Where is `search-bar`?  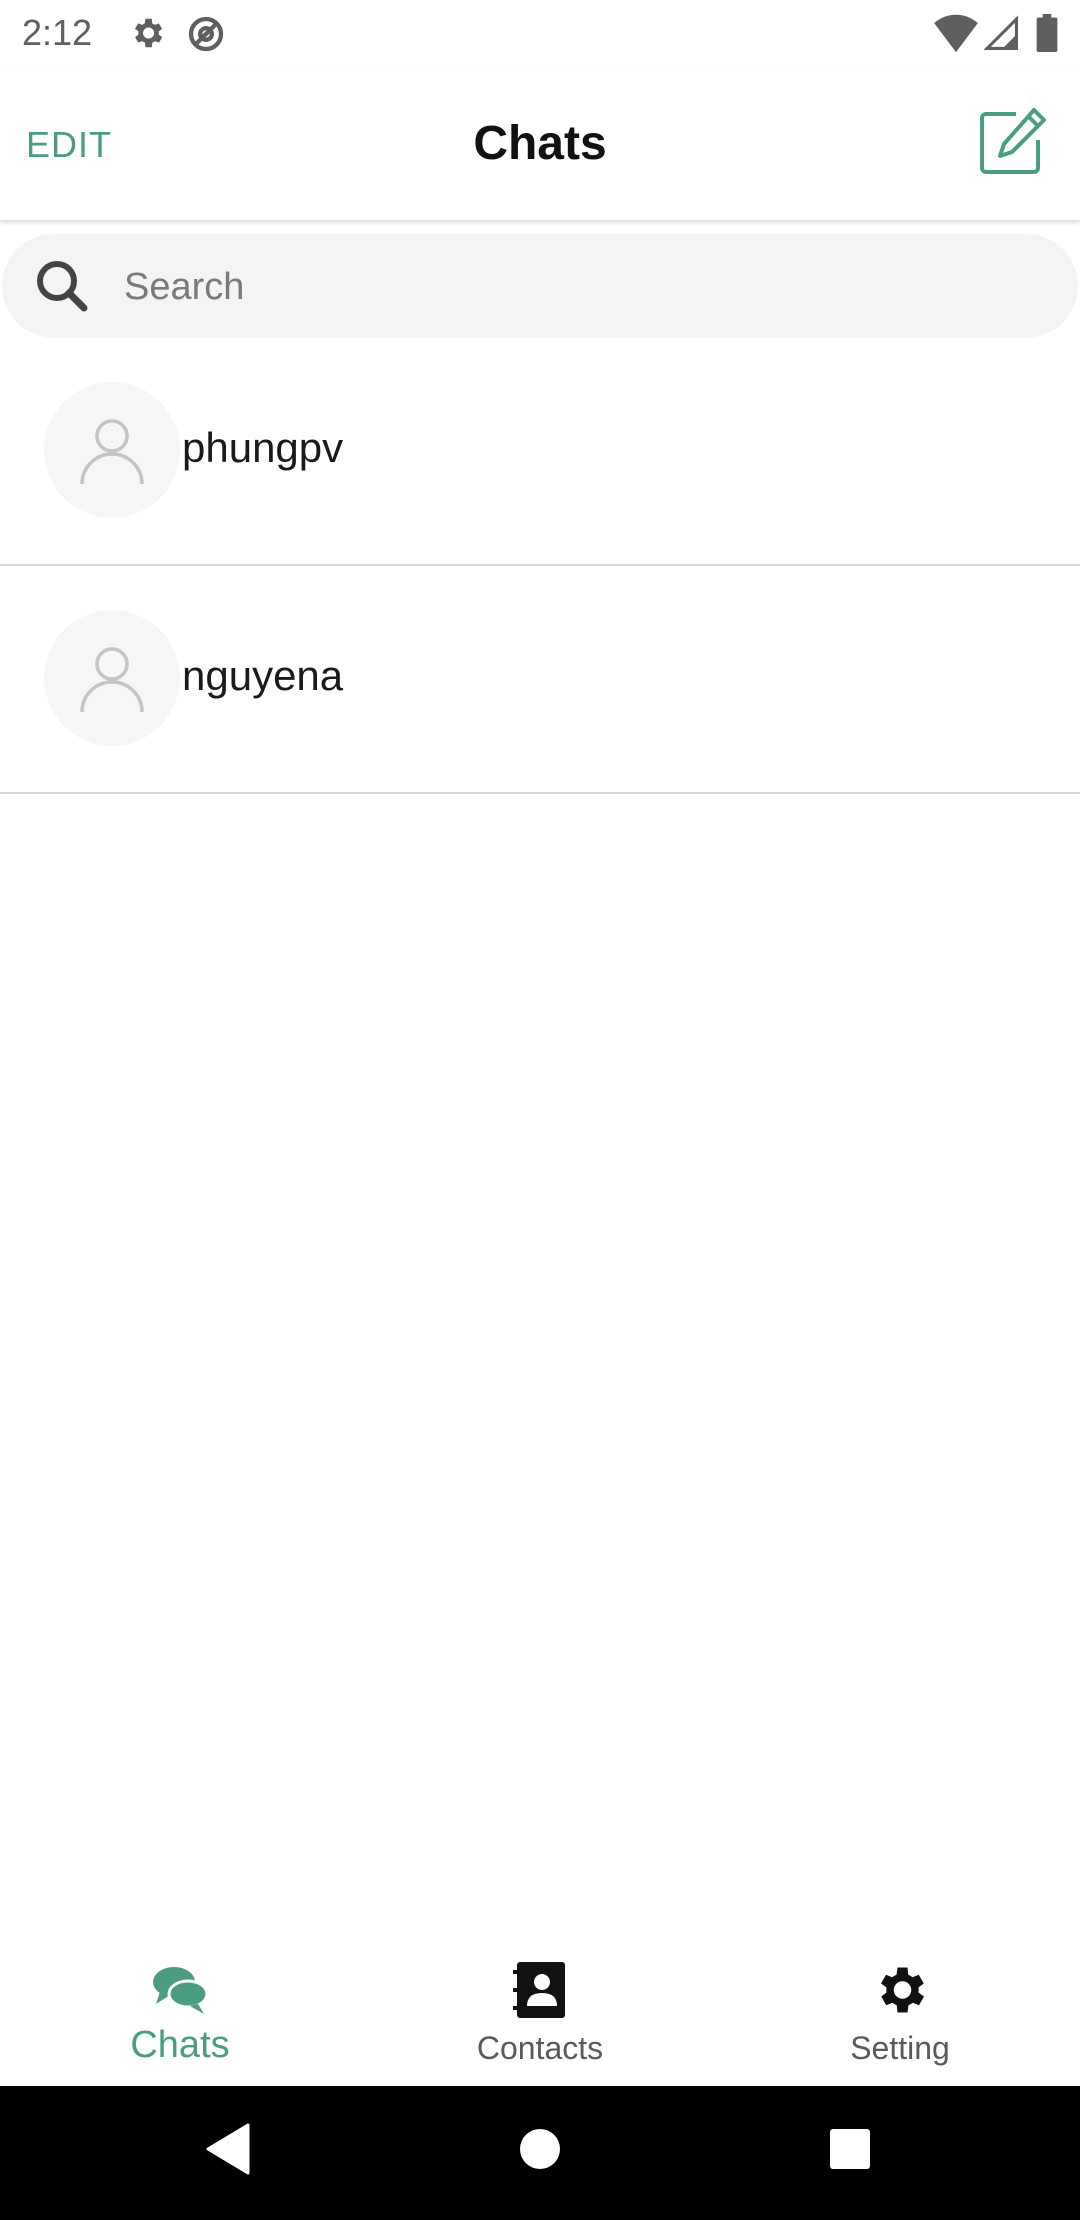 search-bar is located at coordinates (540, 286).